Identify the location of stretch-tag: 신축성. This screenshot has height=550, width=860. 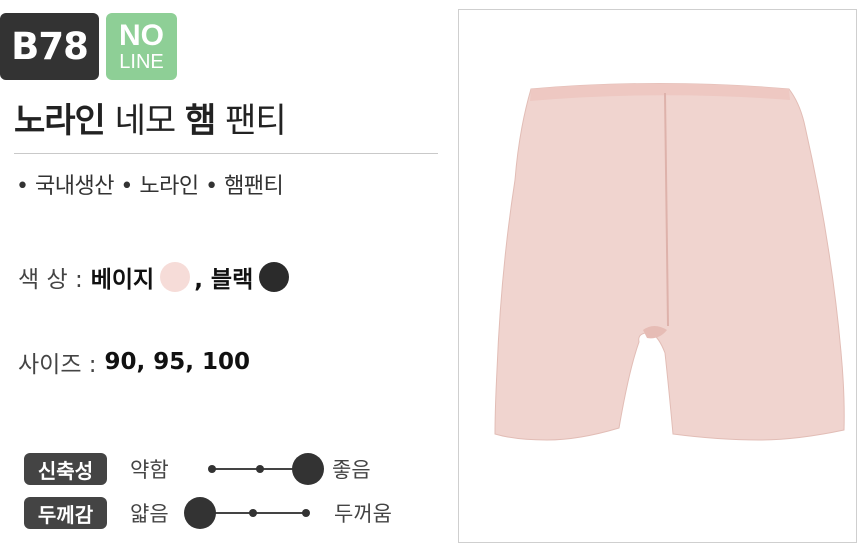
(65, 469).